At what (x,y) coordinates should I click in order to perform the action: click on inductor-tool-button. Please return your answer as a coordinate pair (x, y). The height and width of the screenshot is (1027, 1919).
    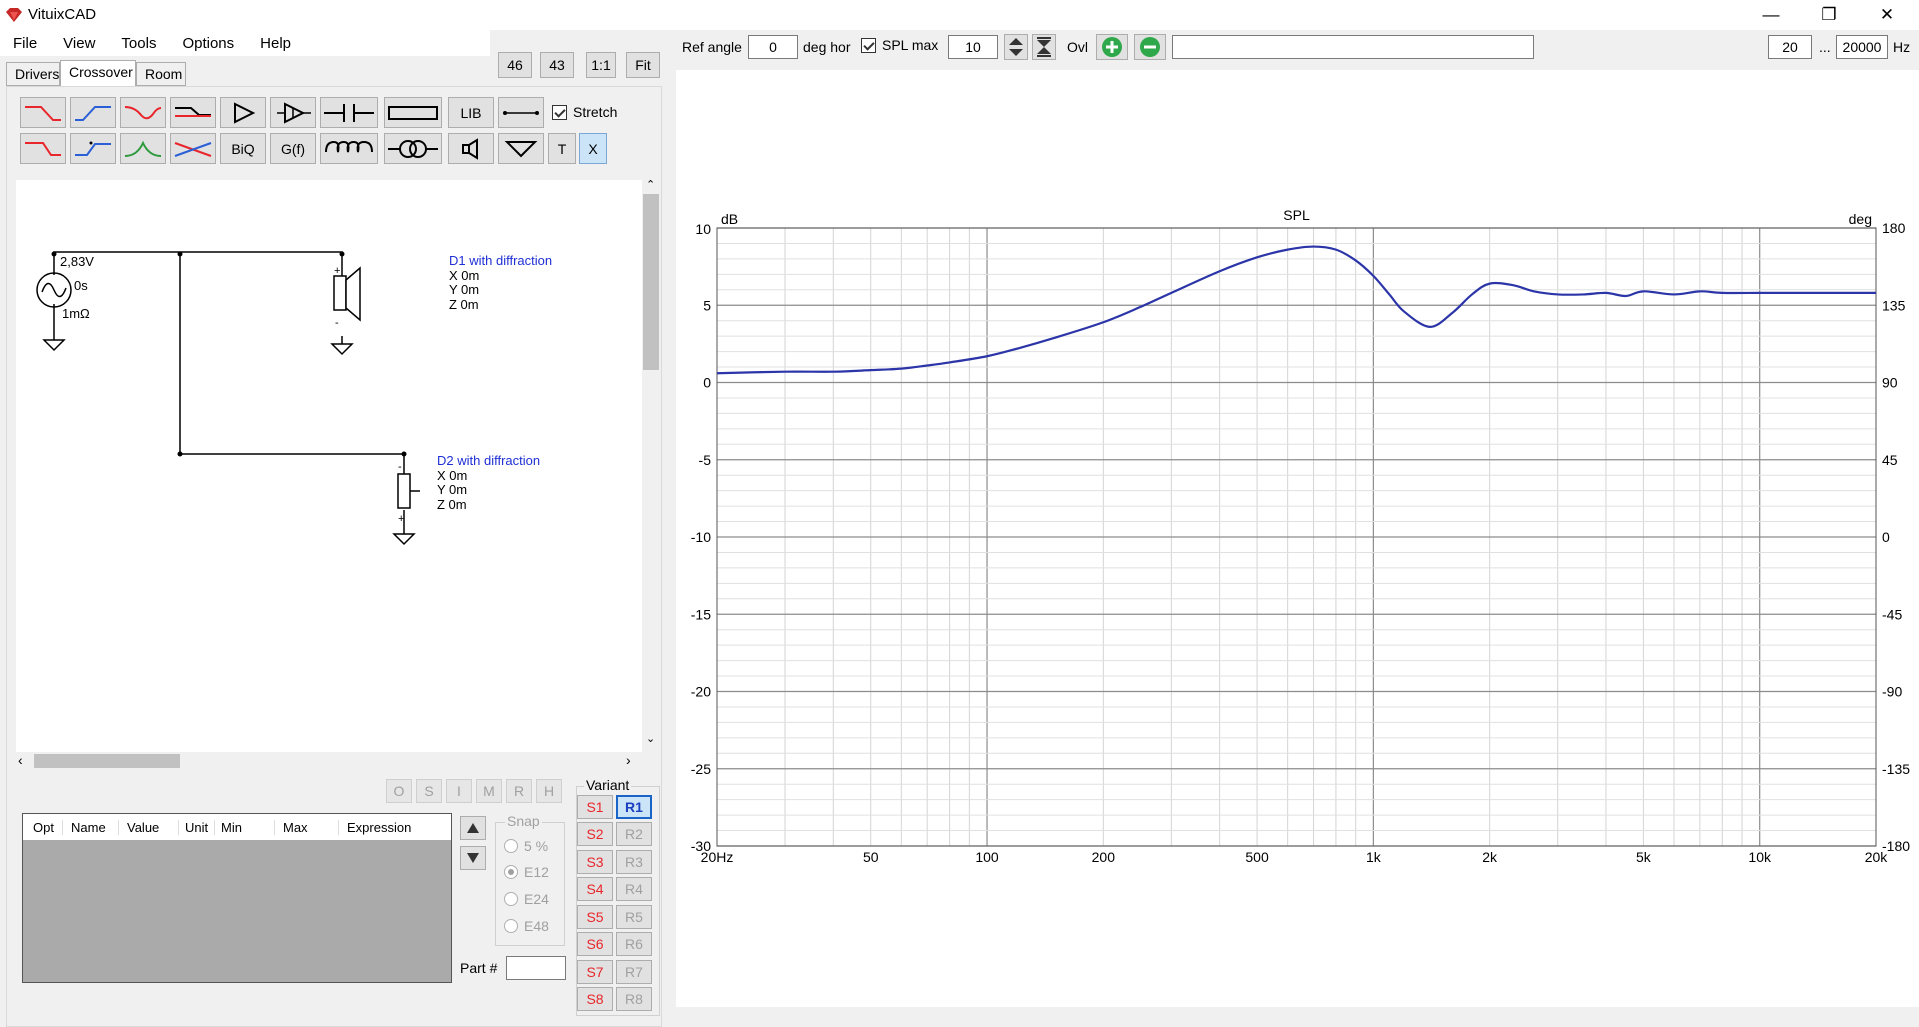
    Looking at the image, I should click on (349, 148).